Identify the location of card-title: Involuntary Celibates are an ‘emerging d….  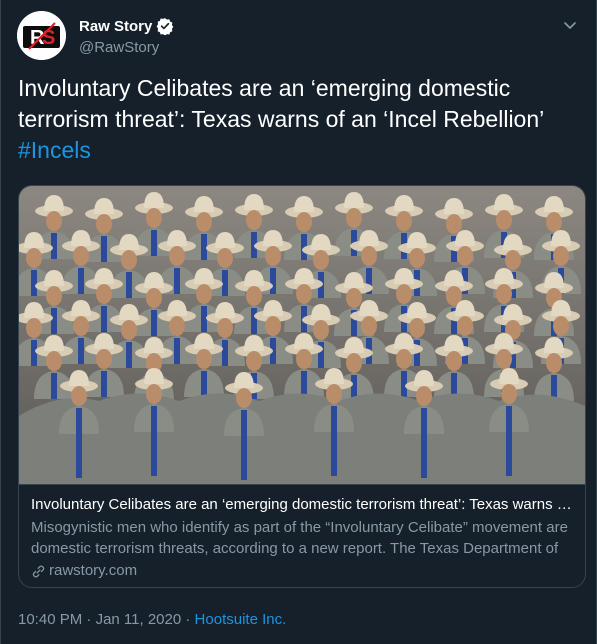
(302, 505).